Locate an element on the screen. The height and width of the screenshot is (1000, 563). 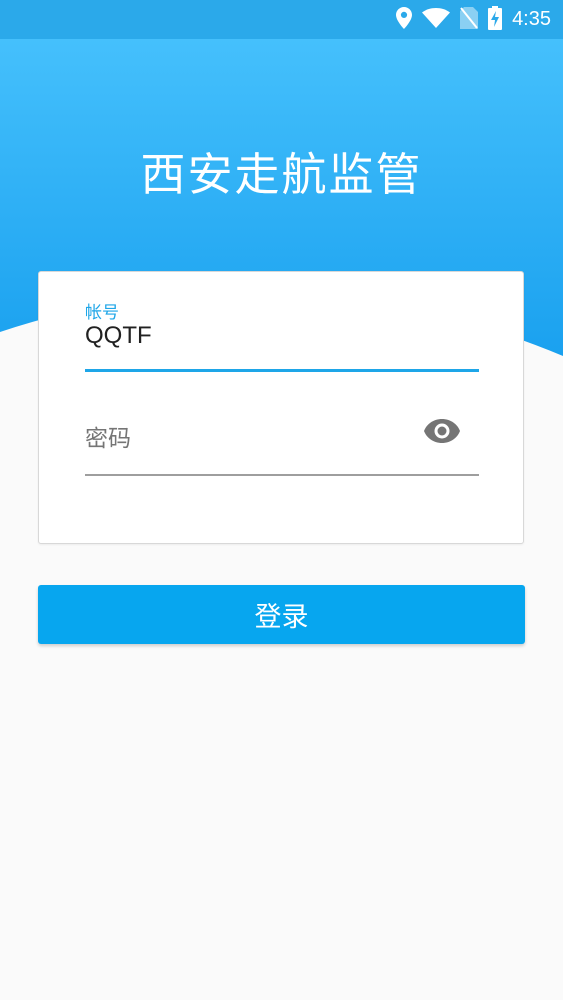
account-field: 帐号 QQTF is located at coordinates (282, 335).